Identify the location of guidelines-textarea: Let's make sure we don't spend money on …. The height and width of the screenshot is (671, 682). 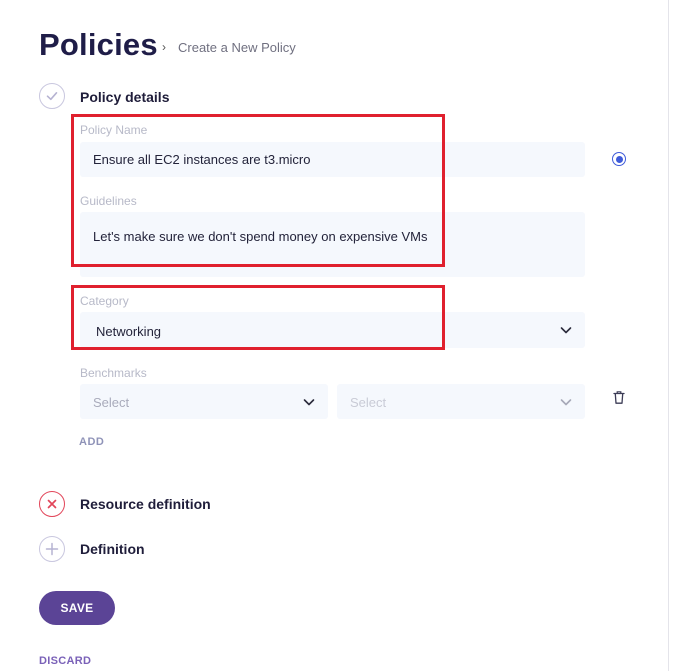
(332, 244).